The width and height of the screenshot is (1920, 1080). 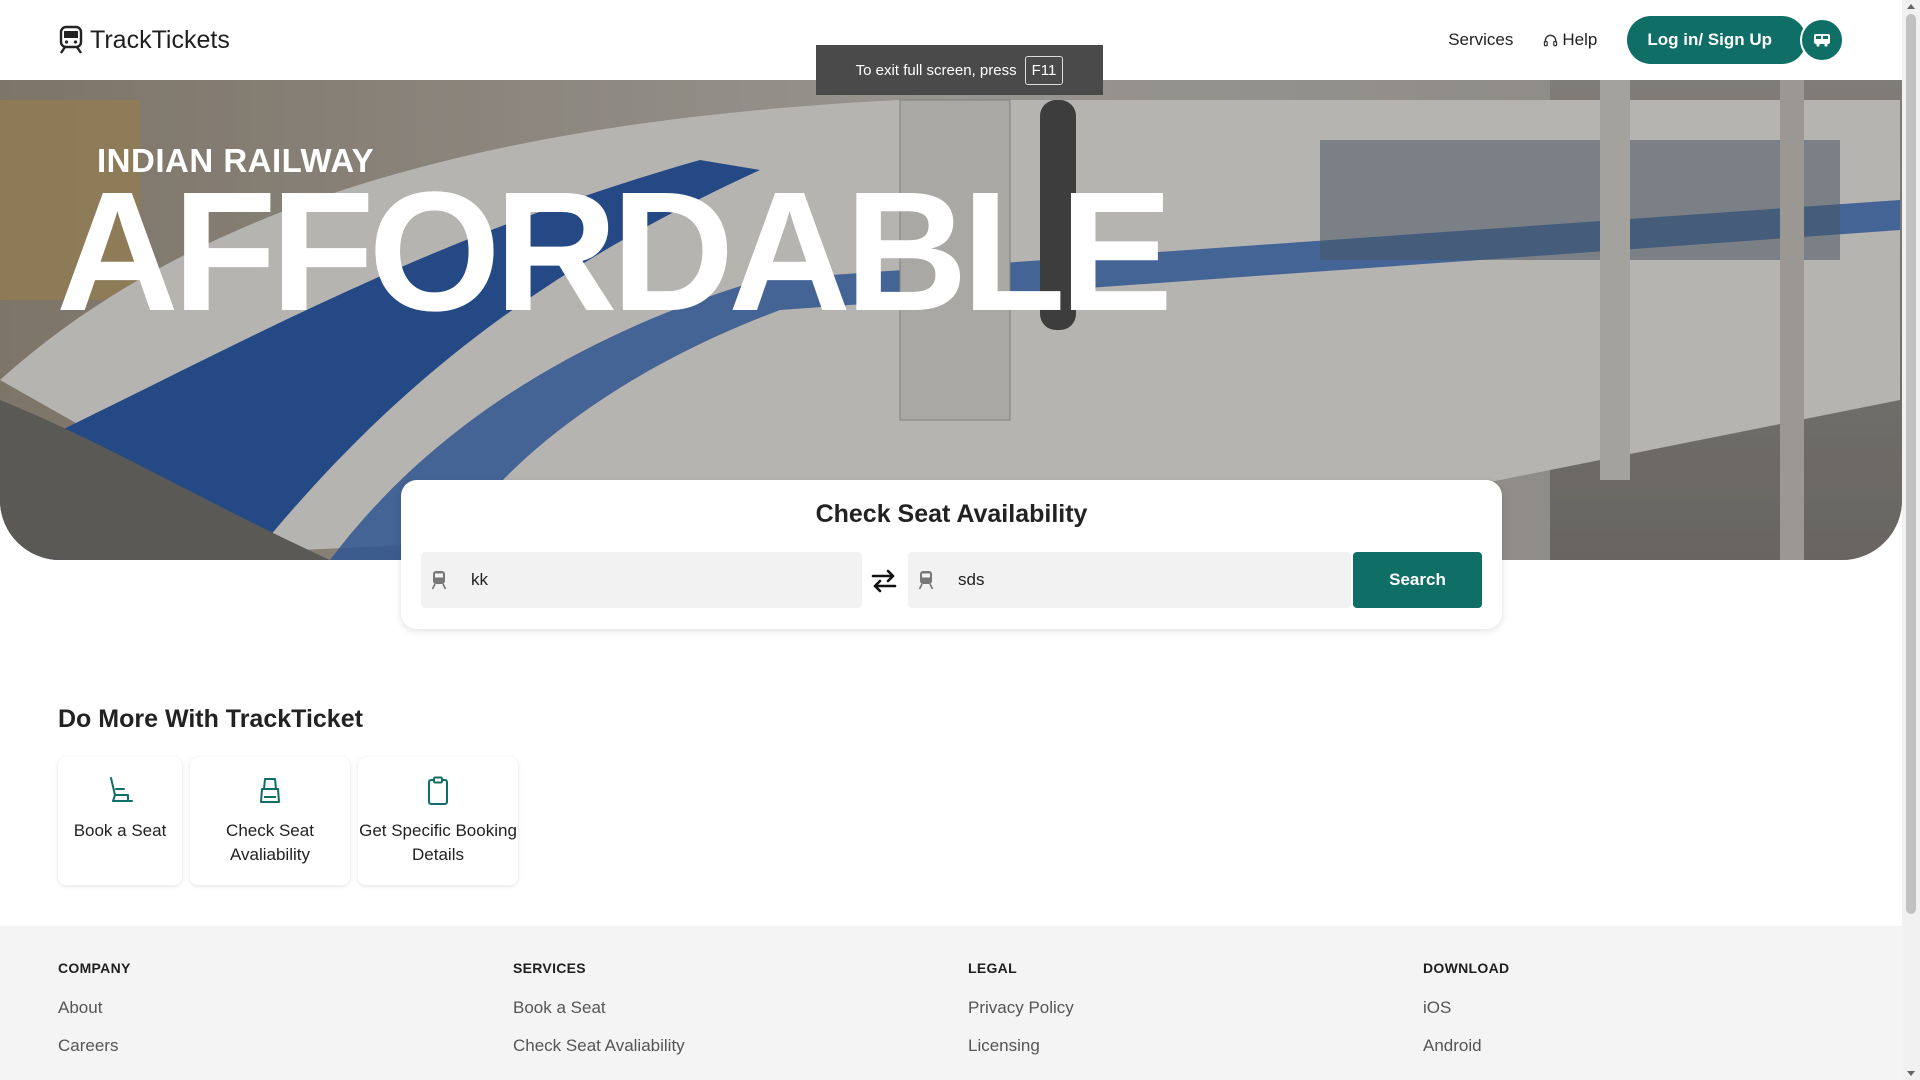 What do you see at coordinates (479, 579) in the screenshot?
I see `from-station-value: kk` at bounding box center [479, 579].